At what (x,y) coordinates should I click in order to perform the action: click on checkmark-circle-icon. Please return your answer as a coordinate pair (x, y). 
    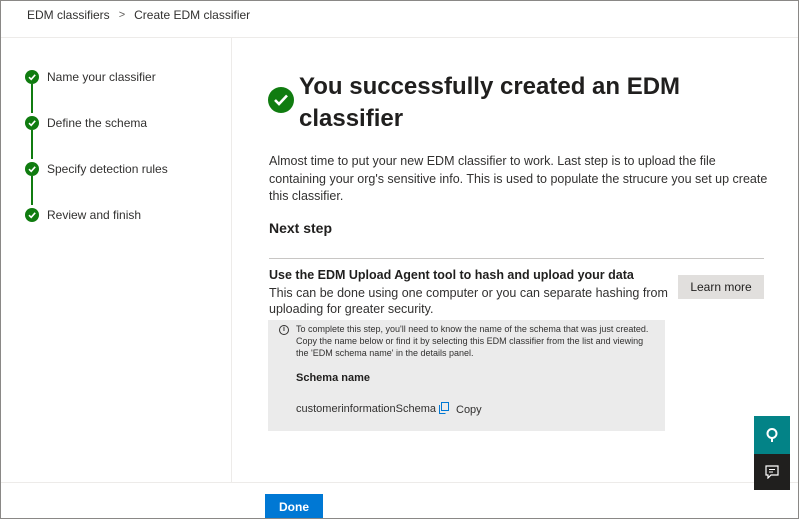
    Looking at the image, I should click on (281, 100).